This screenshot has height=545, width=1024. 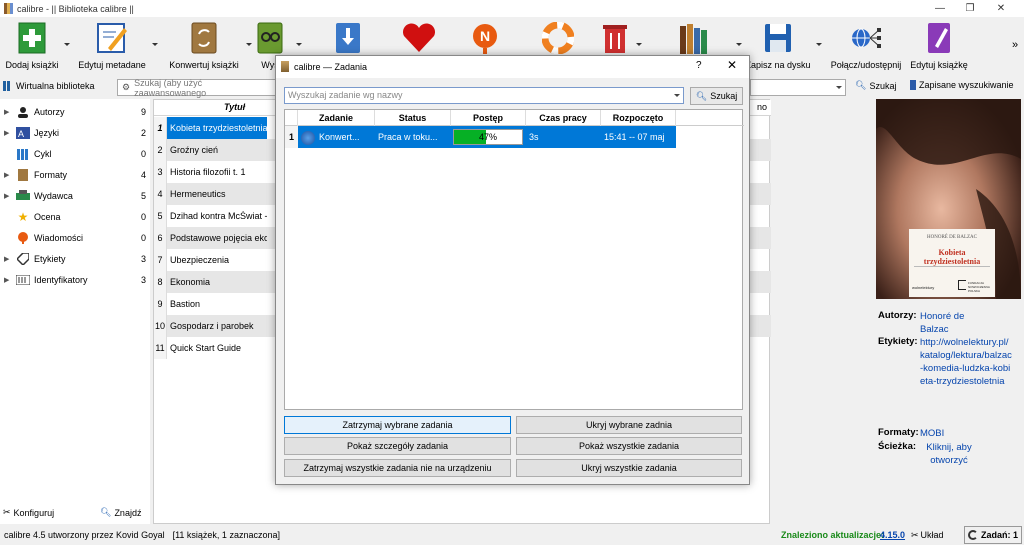 What do you see at coordinates (413, 118) in the screenshot?
I see `column-status: Status` at bounding box center [413, 118].